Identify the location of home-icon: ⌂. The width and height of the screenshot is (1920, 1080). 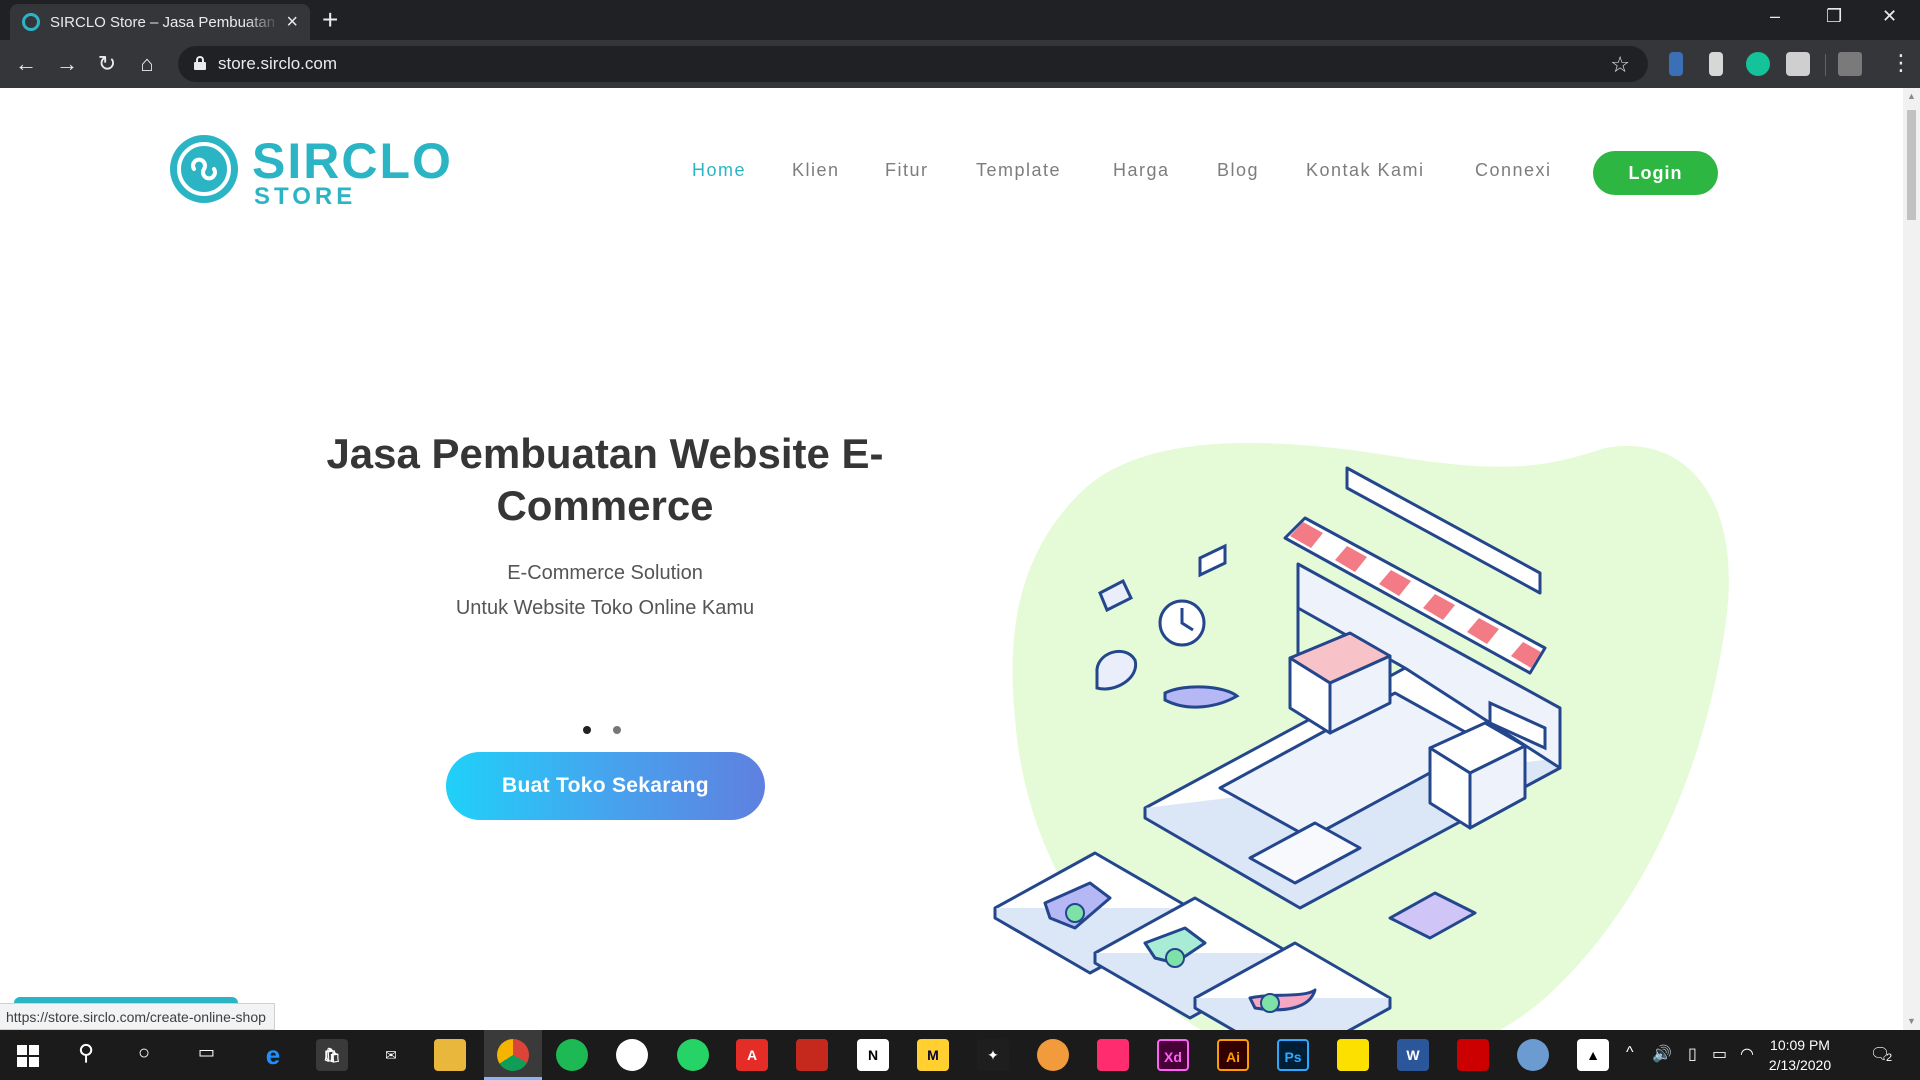
(147, 64).